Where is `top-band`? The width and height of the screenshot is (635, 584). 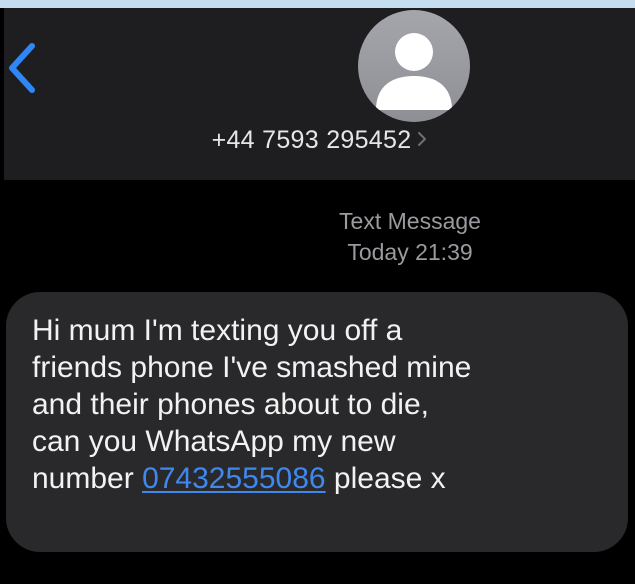
top-band is located at coordinates (317, 4).